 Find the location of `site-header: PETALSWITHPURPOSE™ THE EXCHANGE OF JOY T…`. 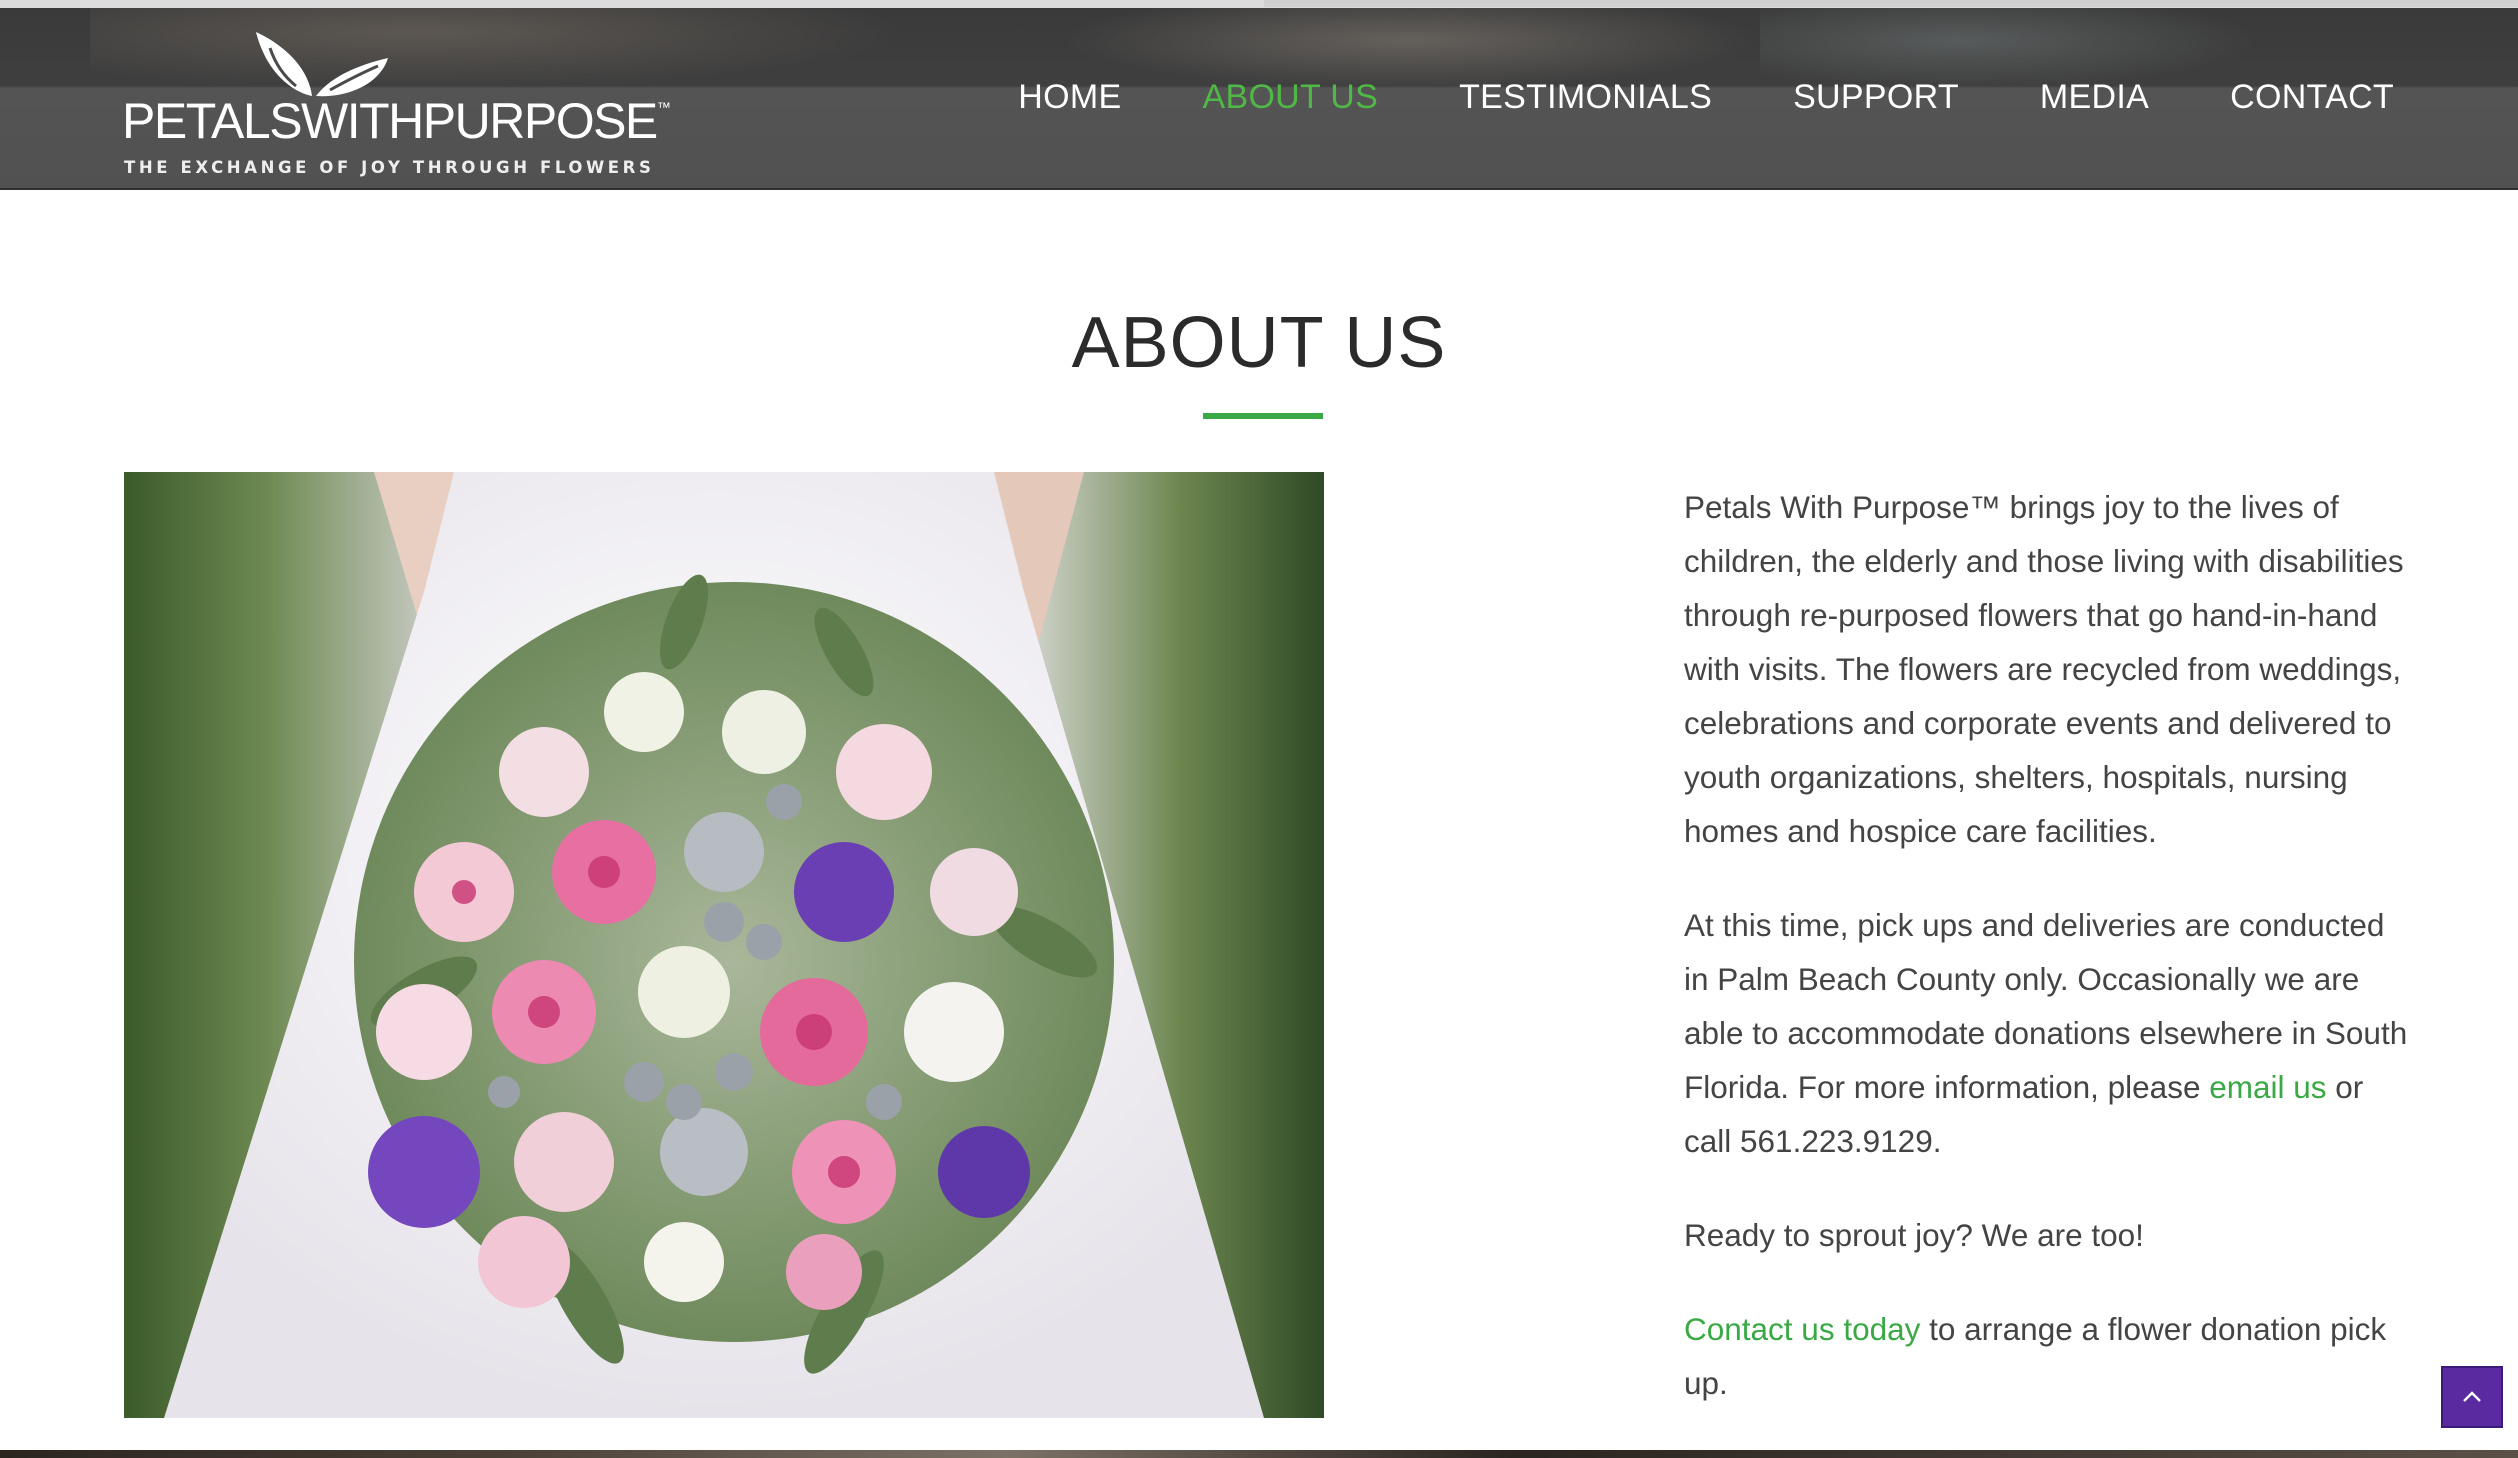

site-header: PETALSWITHPURPOSE™ THE EXCHANGE OF JOY T… is located at coordinates (1259, 99).